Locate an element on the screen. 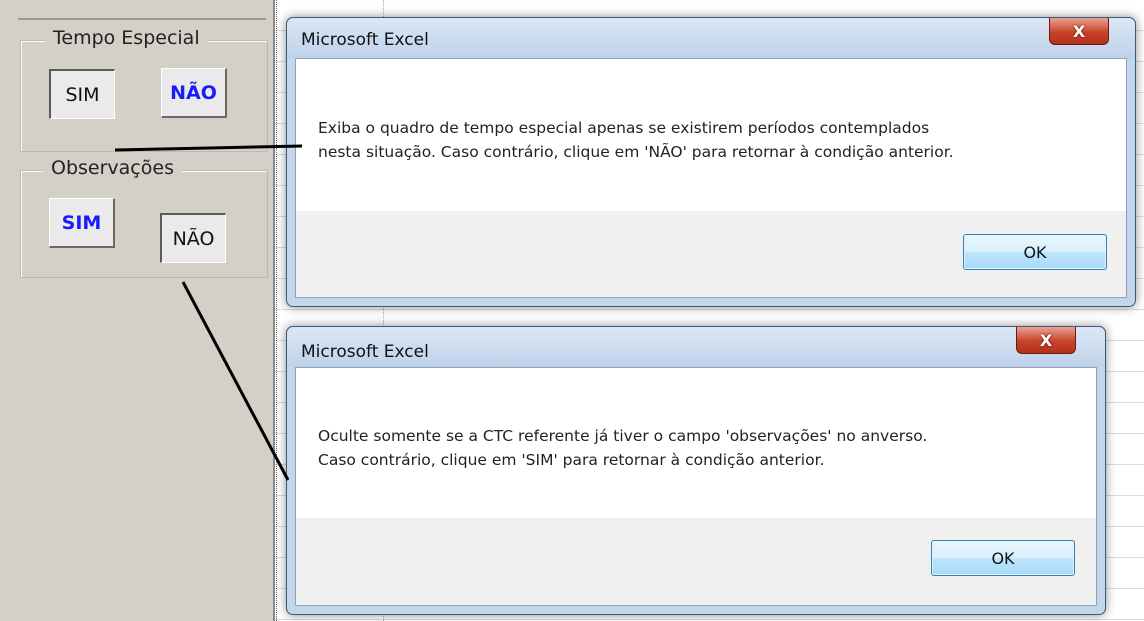 The width and height of the screenshot is (1144, 621). panel-top-divider is located at coordinates (142, 19).